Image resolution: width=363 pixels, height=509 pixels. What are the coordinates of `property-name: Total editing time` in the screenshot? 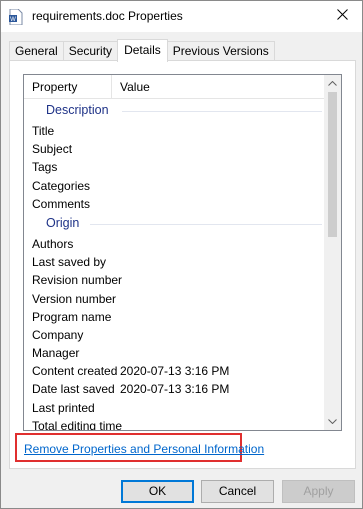 It's located at (77, 424).